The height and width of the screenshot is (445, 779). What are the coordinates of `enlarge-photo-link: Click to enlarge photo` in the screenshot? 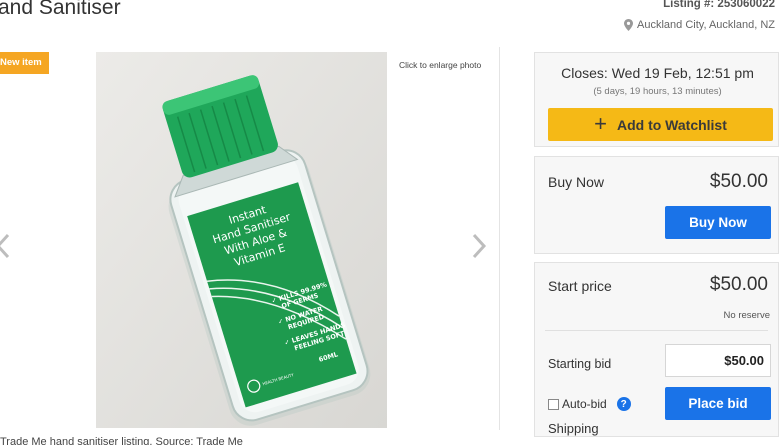 It's located at (440, 65).